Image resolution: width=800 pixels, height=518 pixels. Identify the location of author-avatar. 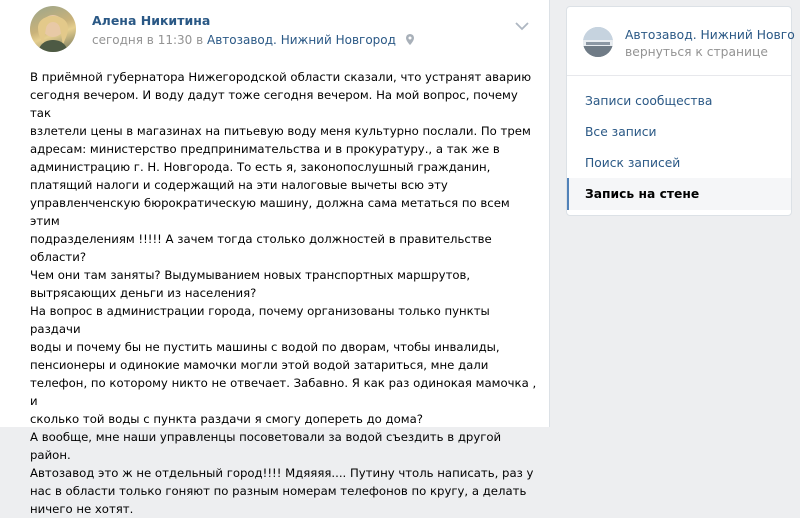
(53, 29).